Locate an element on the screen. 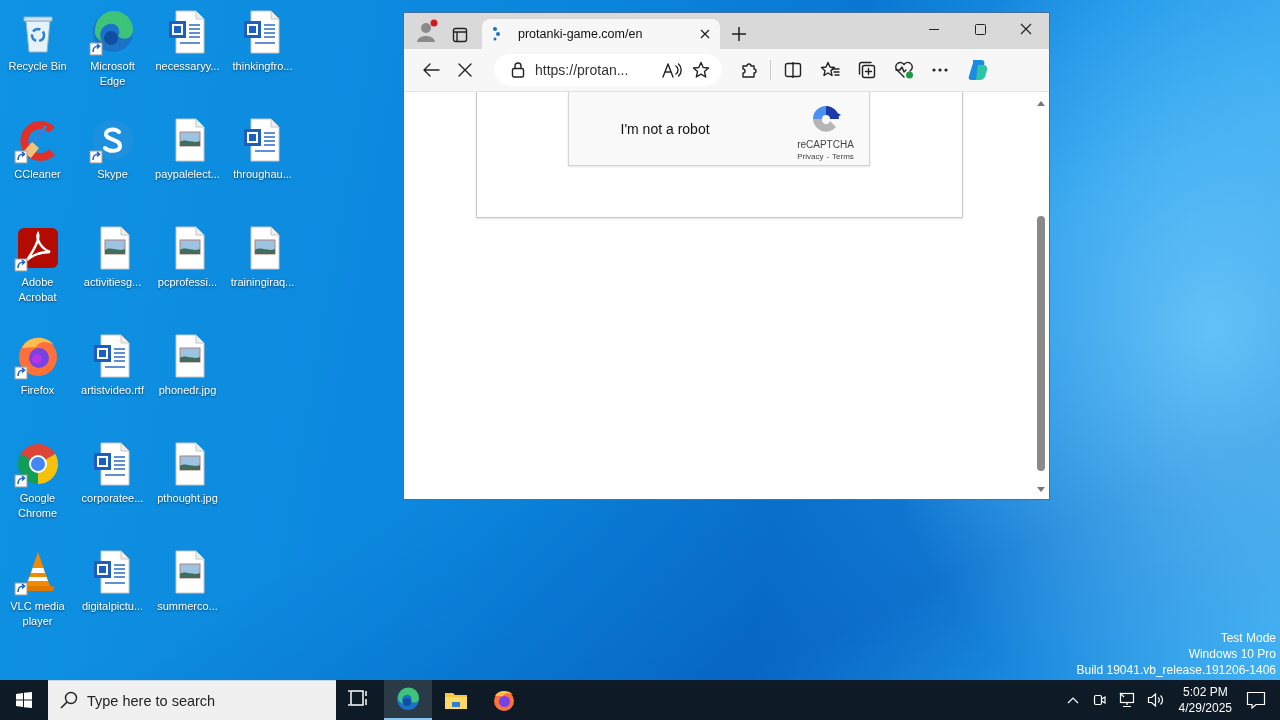  desktop-icon-label: Adobe Acrobat is located at coordinates (37, 290).